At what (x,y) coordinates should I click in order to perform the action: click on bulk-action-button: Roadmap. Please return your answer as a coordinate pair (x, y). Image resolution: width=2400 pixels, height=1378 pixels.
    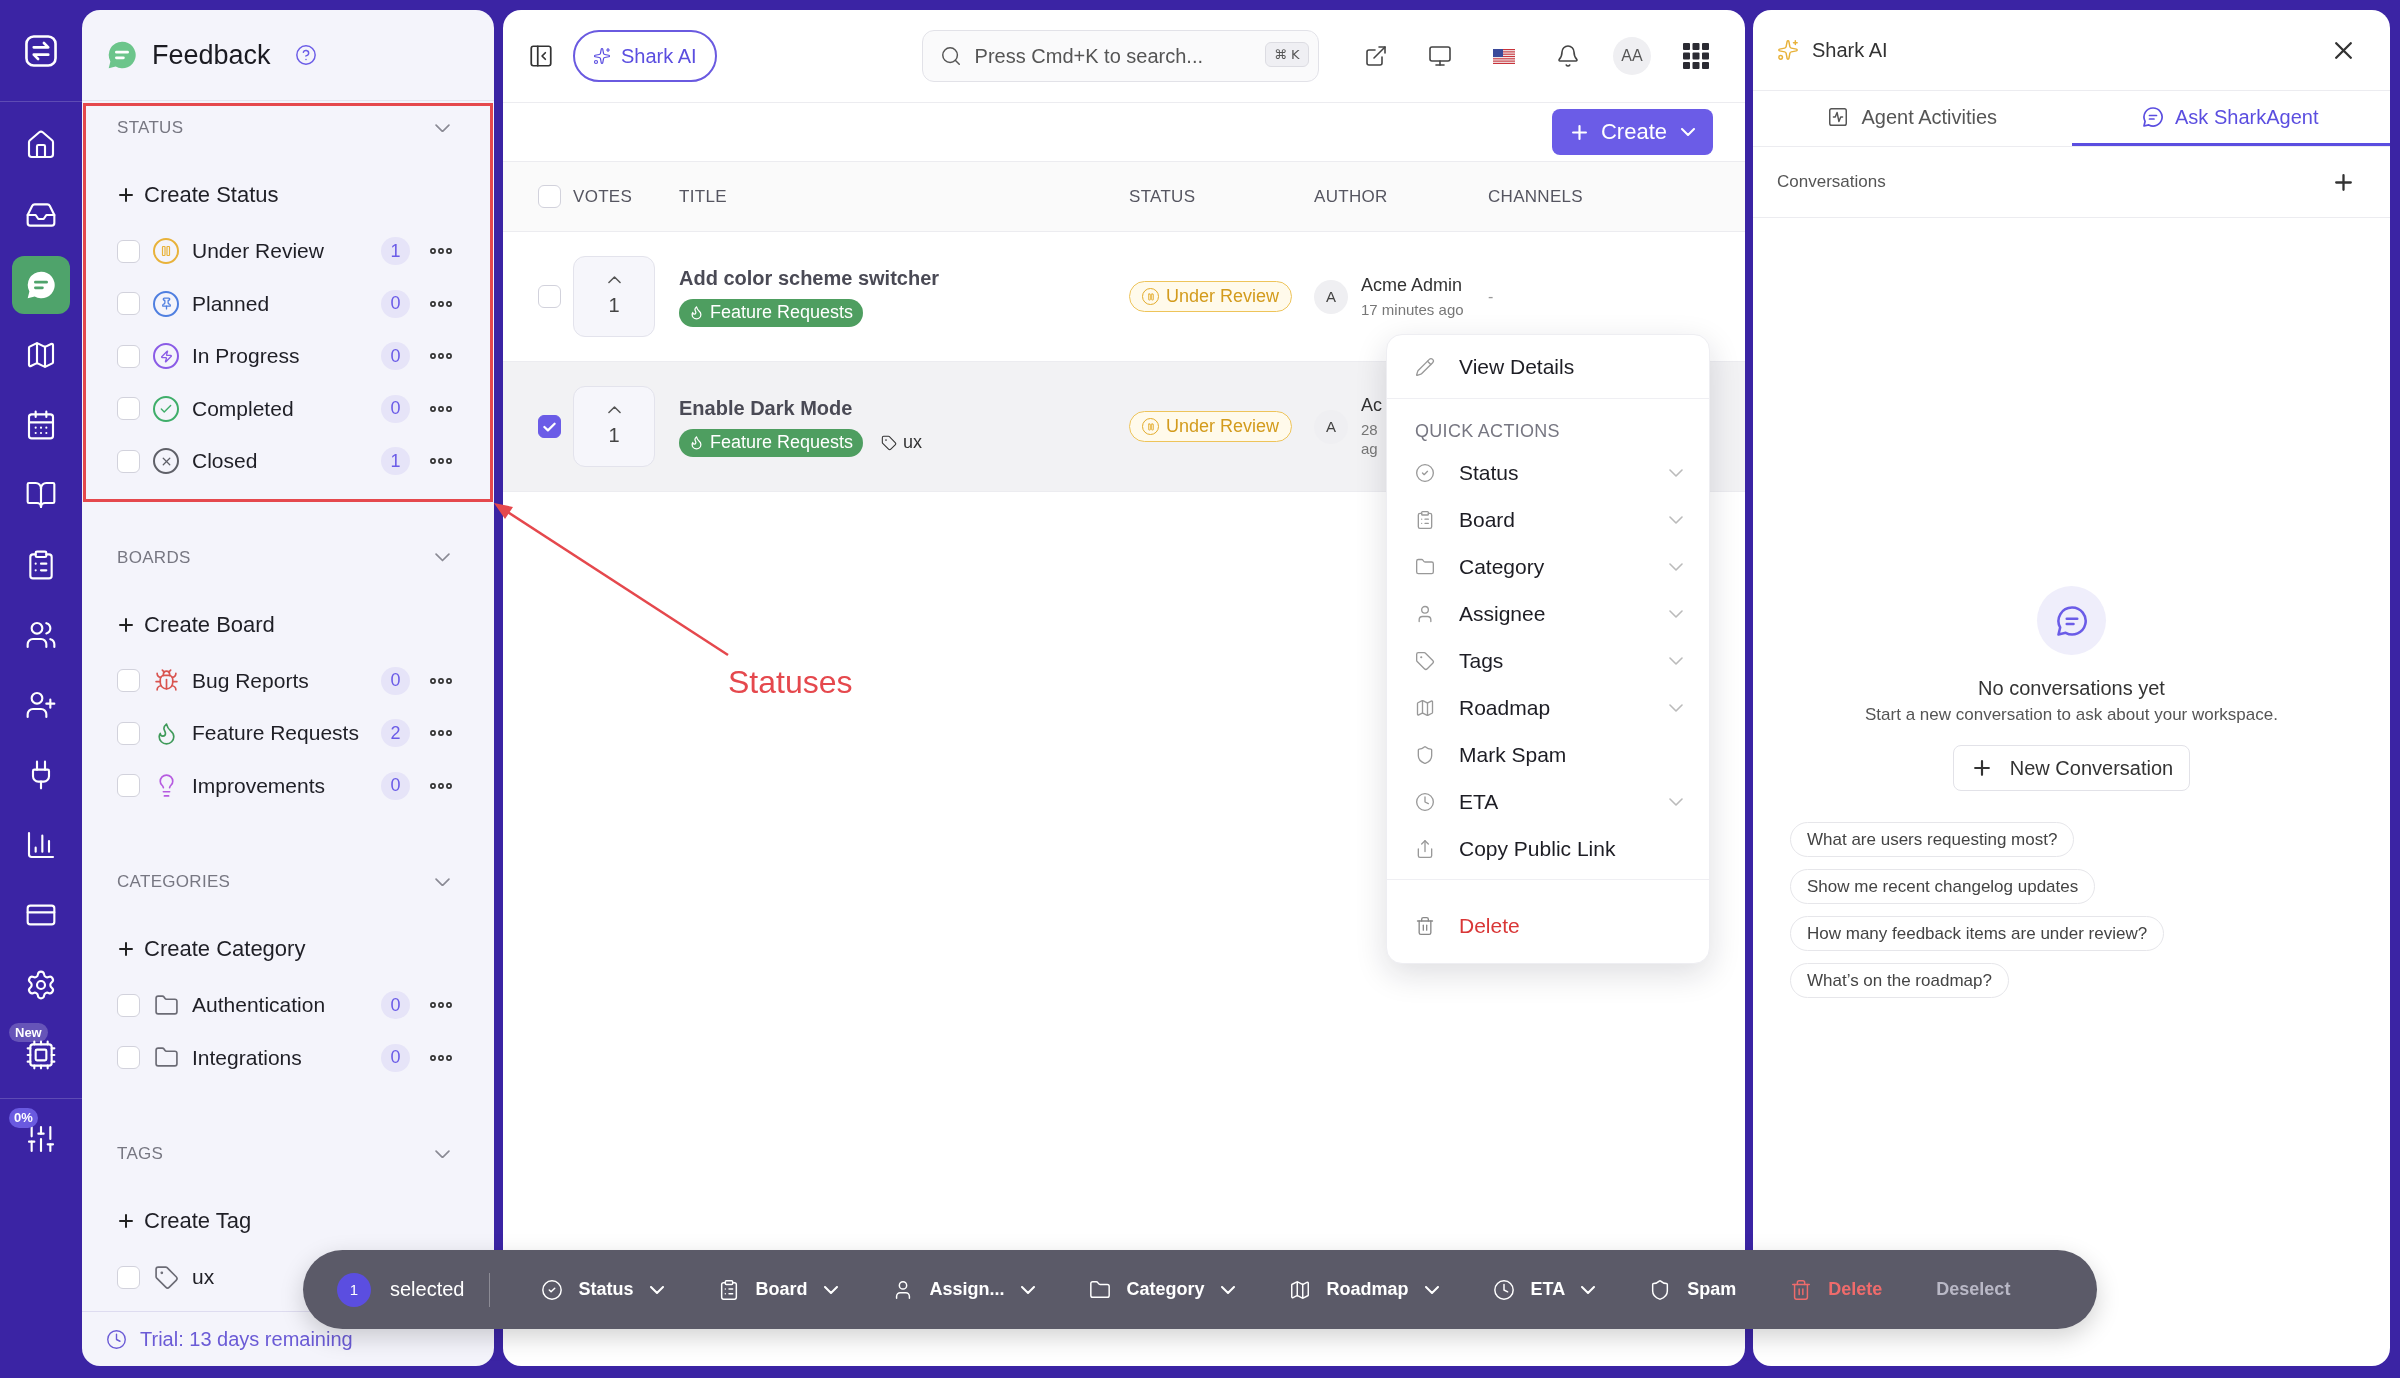
    Looking at the image, I should click on (1363, 1289).